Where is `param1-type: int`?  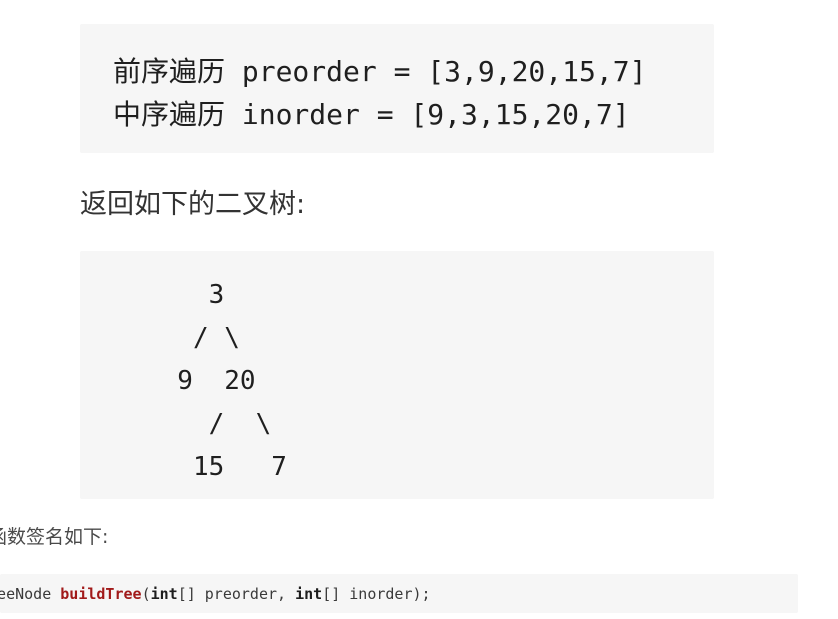
param1-type: int is located at coordinates (164, 594).